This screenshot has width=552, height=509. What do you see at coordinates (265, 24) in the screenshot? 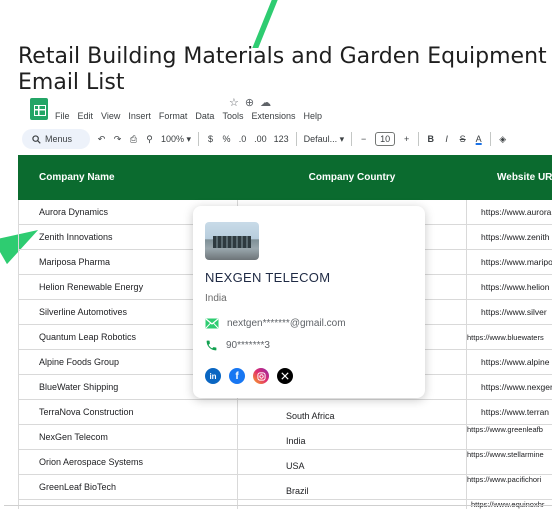
I see `decorative-green-shape-top` at bounding box center [265, 24].